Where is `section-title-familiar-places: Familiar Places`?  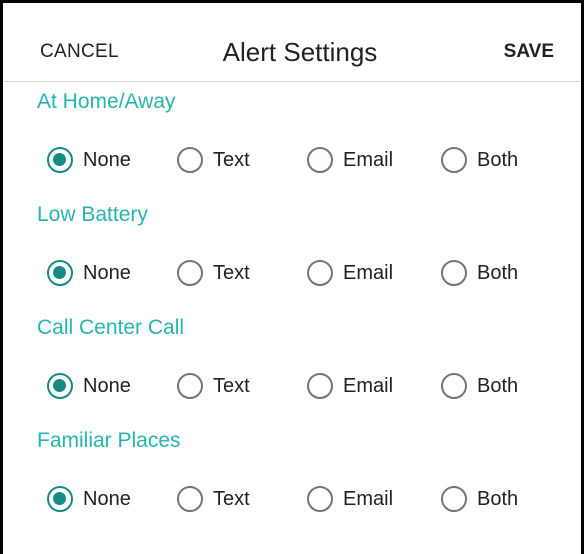
section-title-familiar-places: Familiar Places is located at coordinates (109, 440).